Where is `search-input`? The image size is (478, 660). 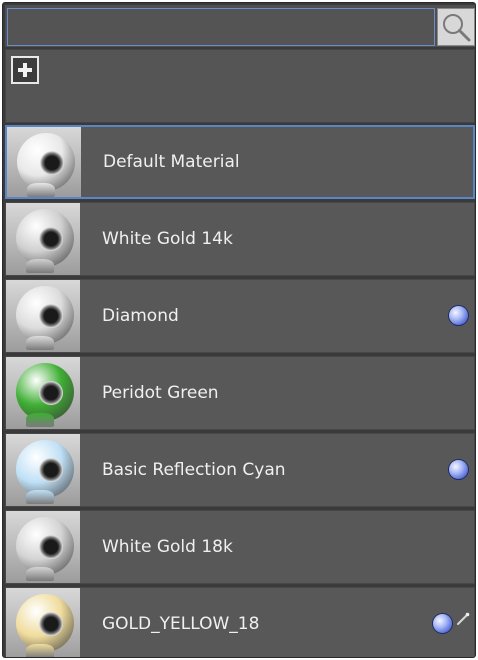
search-input is located at coordinates (221, 27).